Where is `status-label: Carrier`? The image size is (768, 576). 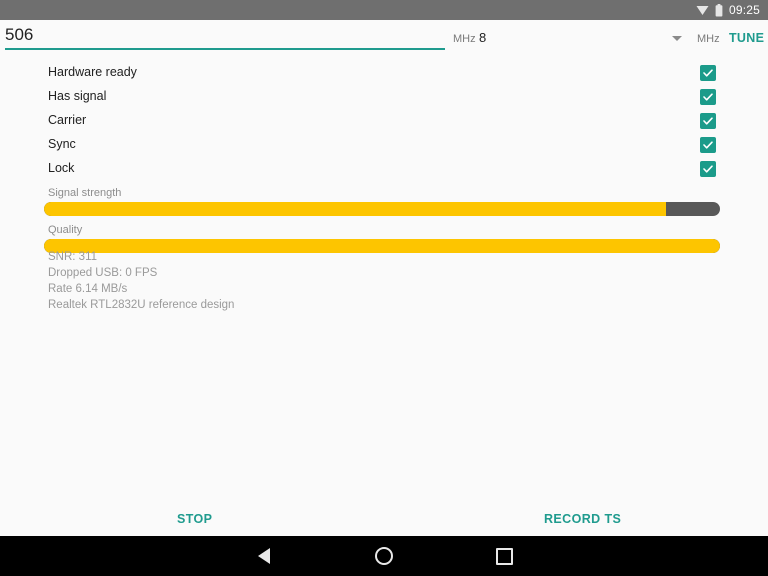
status-label: Carrier is located at coordinates (67, 120).